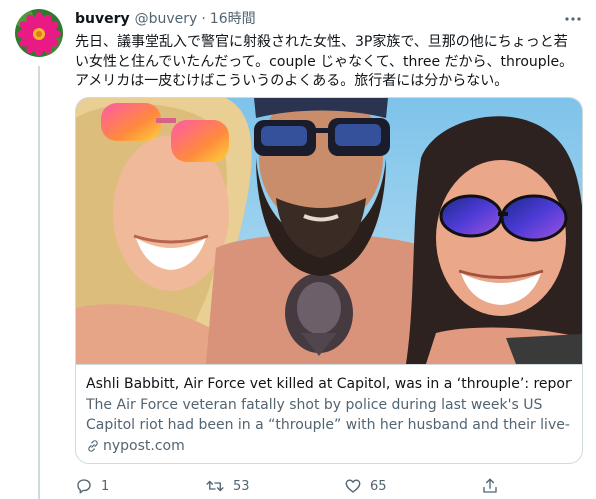 This screenshot has width=596, height=499. Describe the element at coordinates (353, 486) in the screenshot. I see `like-icon` at that location.